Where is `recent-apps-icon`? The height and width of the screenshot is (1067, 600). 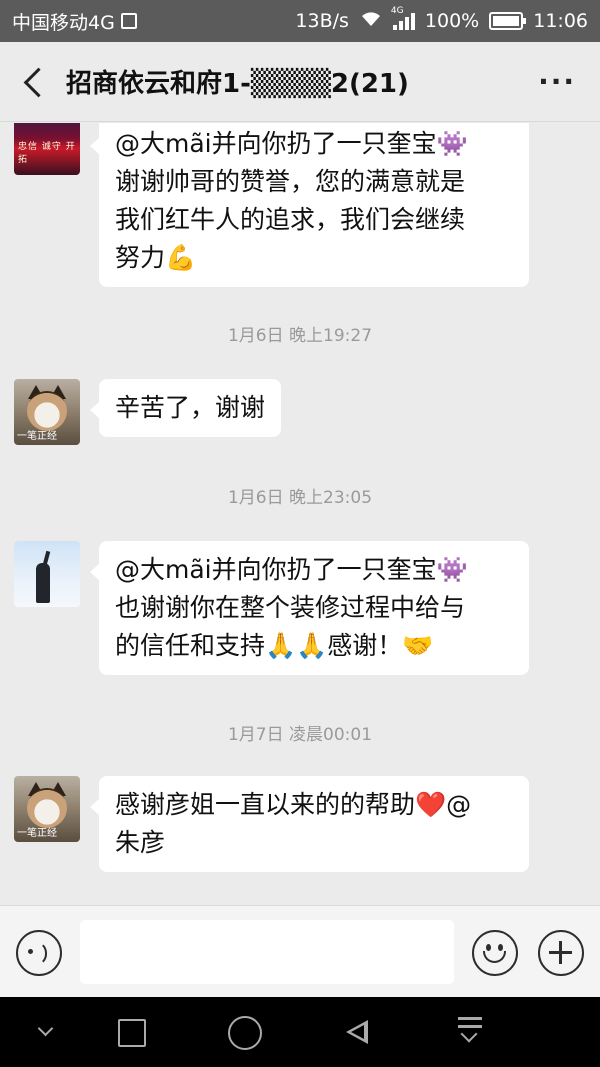 recent-apps-icon is located at coordinates (130, 1032).